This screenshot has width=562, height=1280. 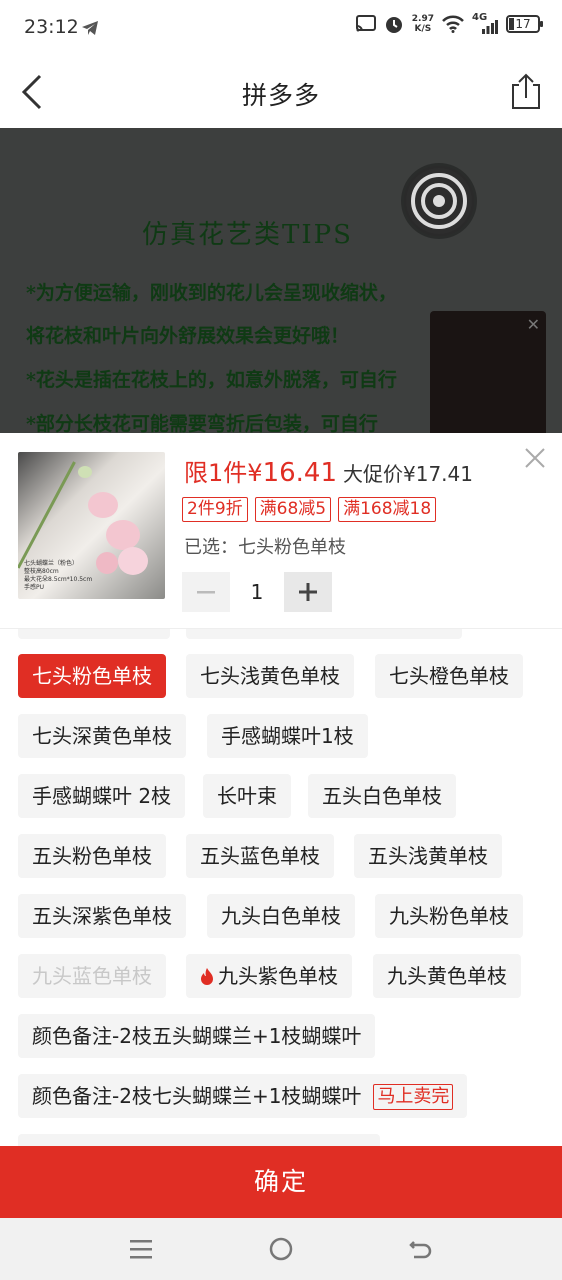 I want to click on option-chip-hot: 九头紫色单枝, so click(x=269, y=976).